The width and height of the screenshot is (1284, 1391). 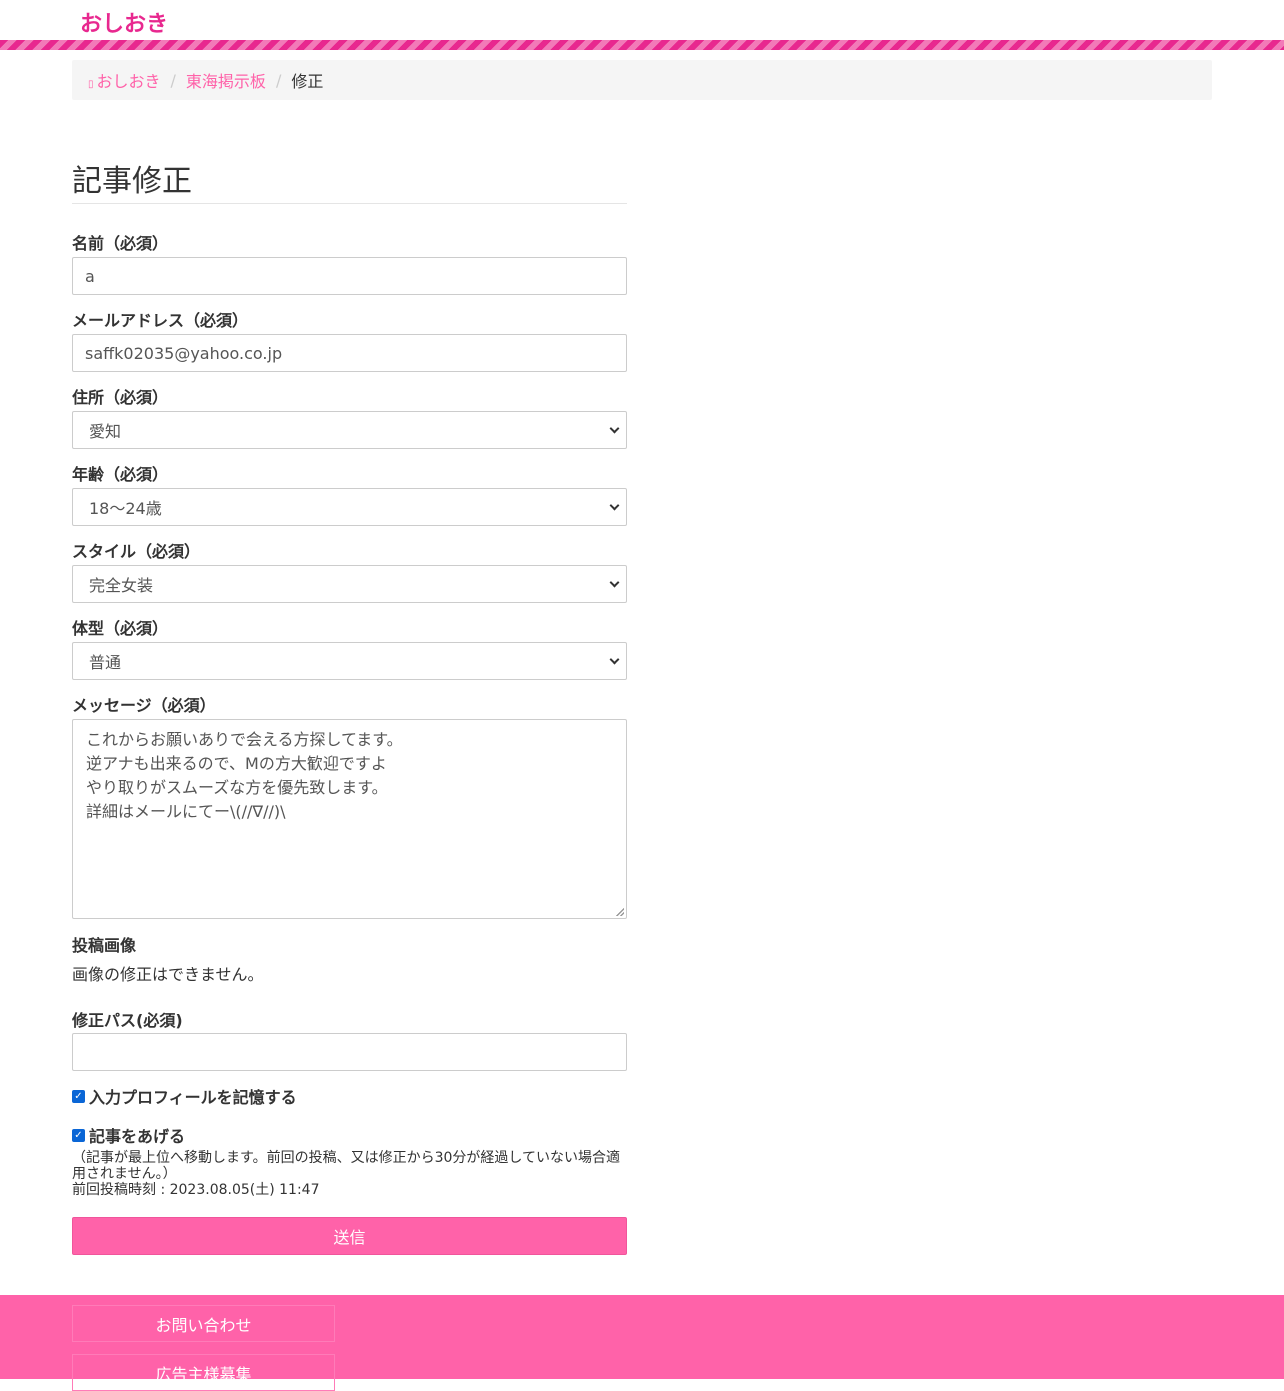 What do you see at coordinates (105, 431) in the screenshot?
I see `address-select-value: 愛知` at bounding box center [105, 431].